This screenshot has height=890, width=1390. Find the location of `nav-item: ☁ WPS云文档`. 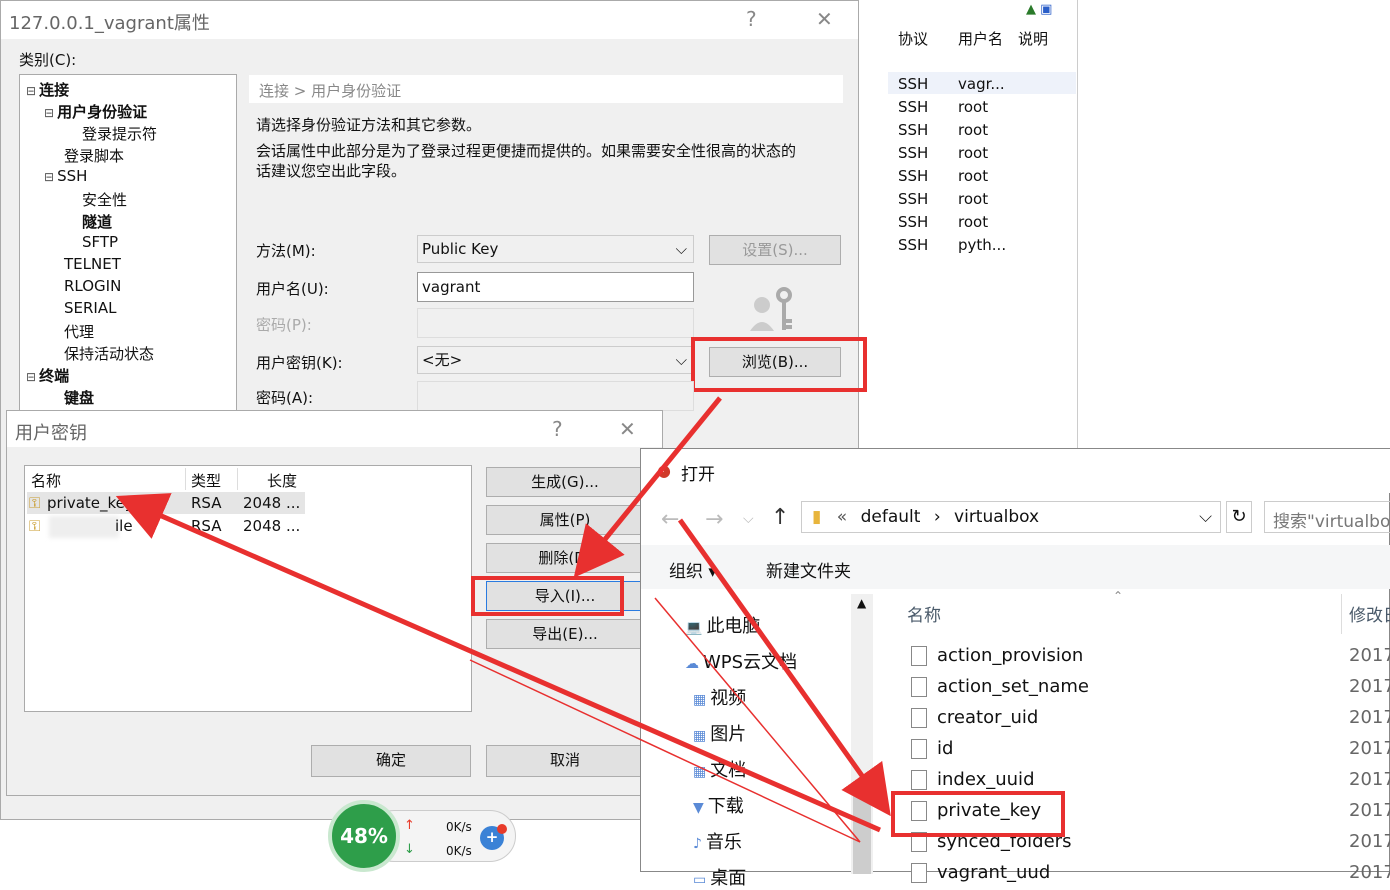

nav-item: ☁ WPS云文档 is located at coordinates (741, 661).